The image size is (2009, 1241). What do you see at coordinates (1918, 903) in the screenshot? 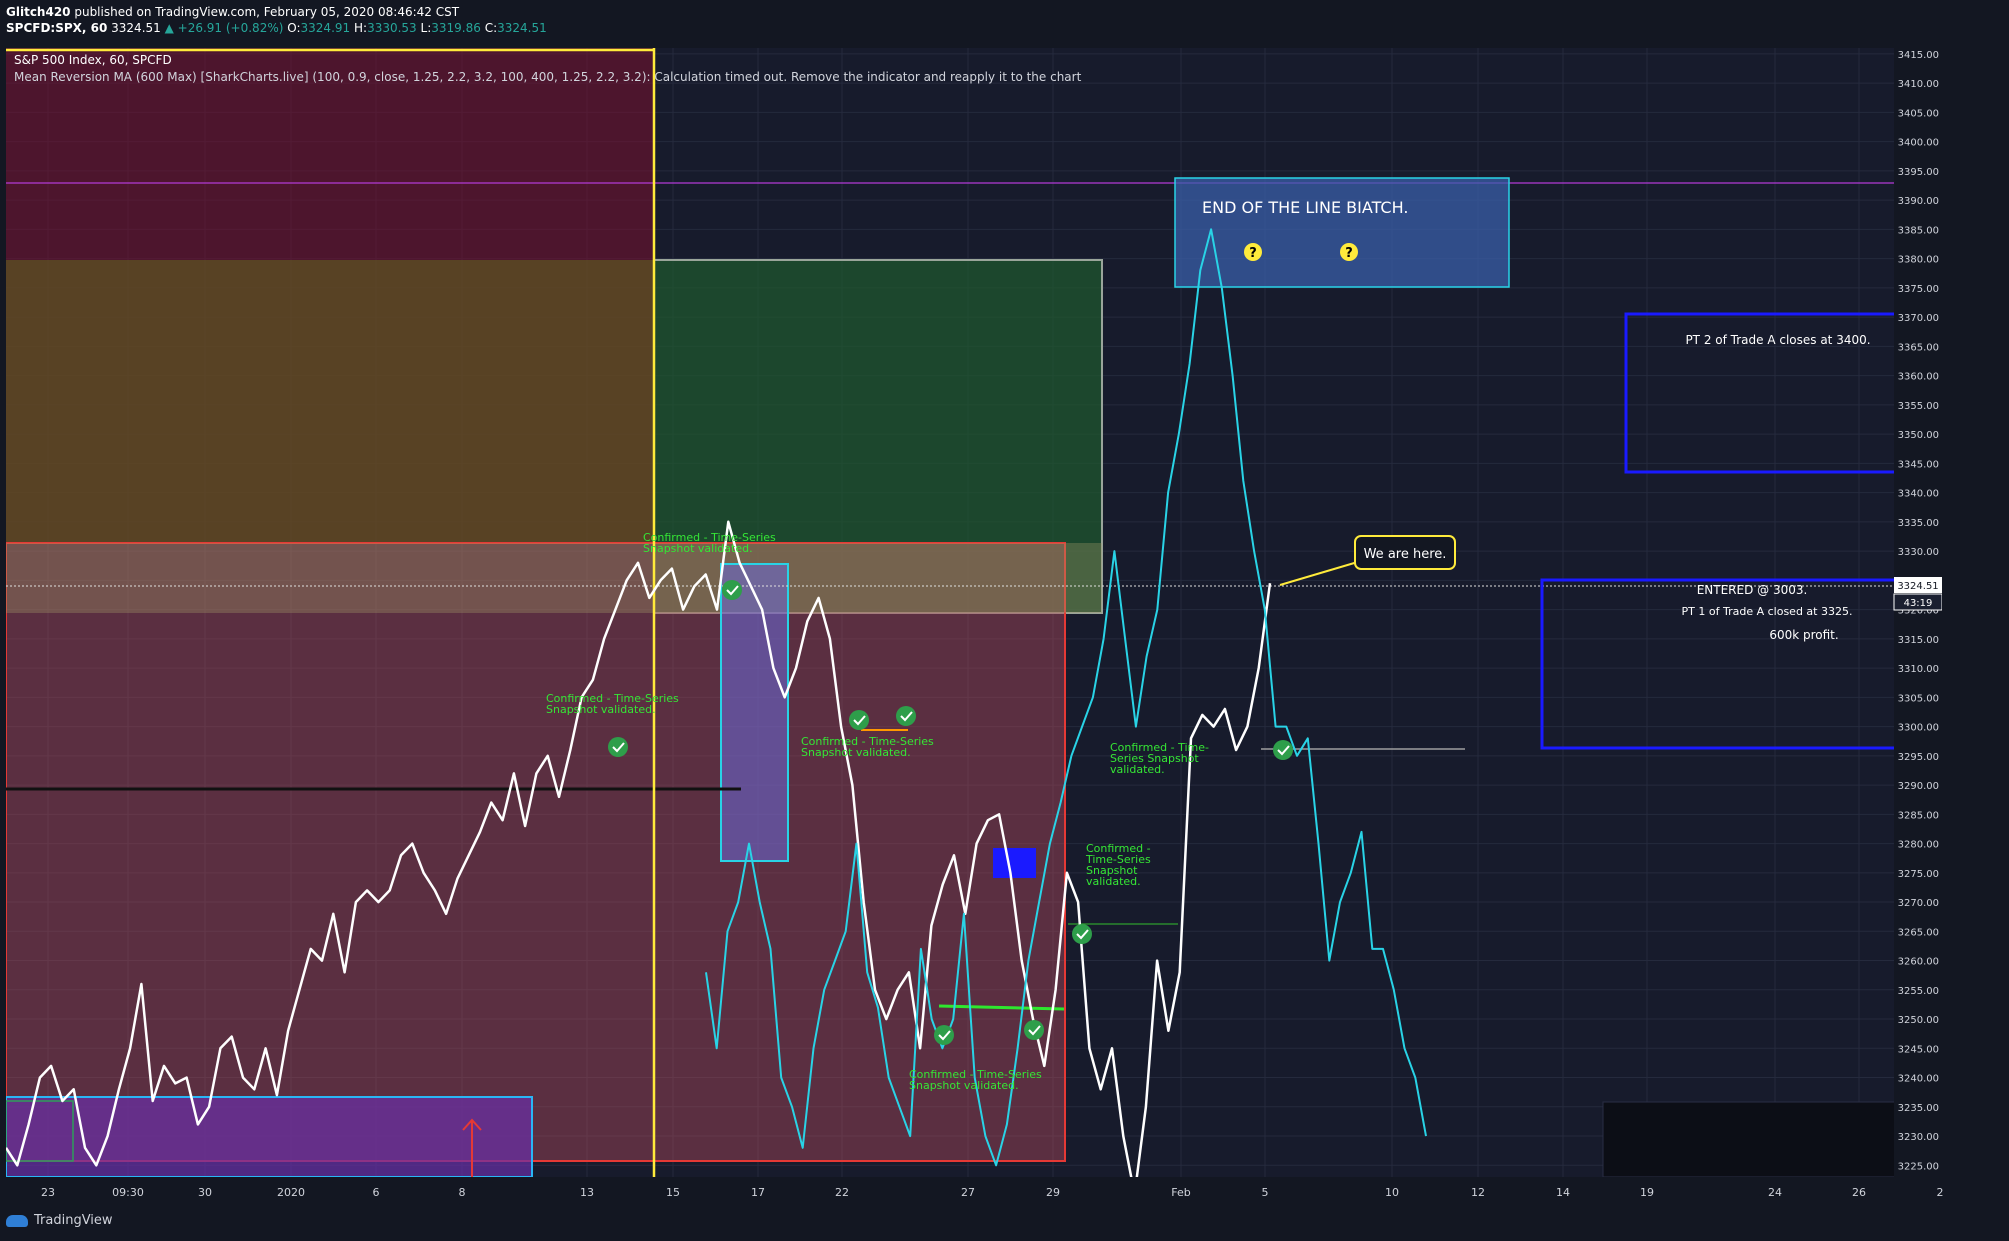
I see `y-tick-label: 3270.00` at bounding box center [1918, 903].